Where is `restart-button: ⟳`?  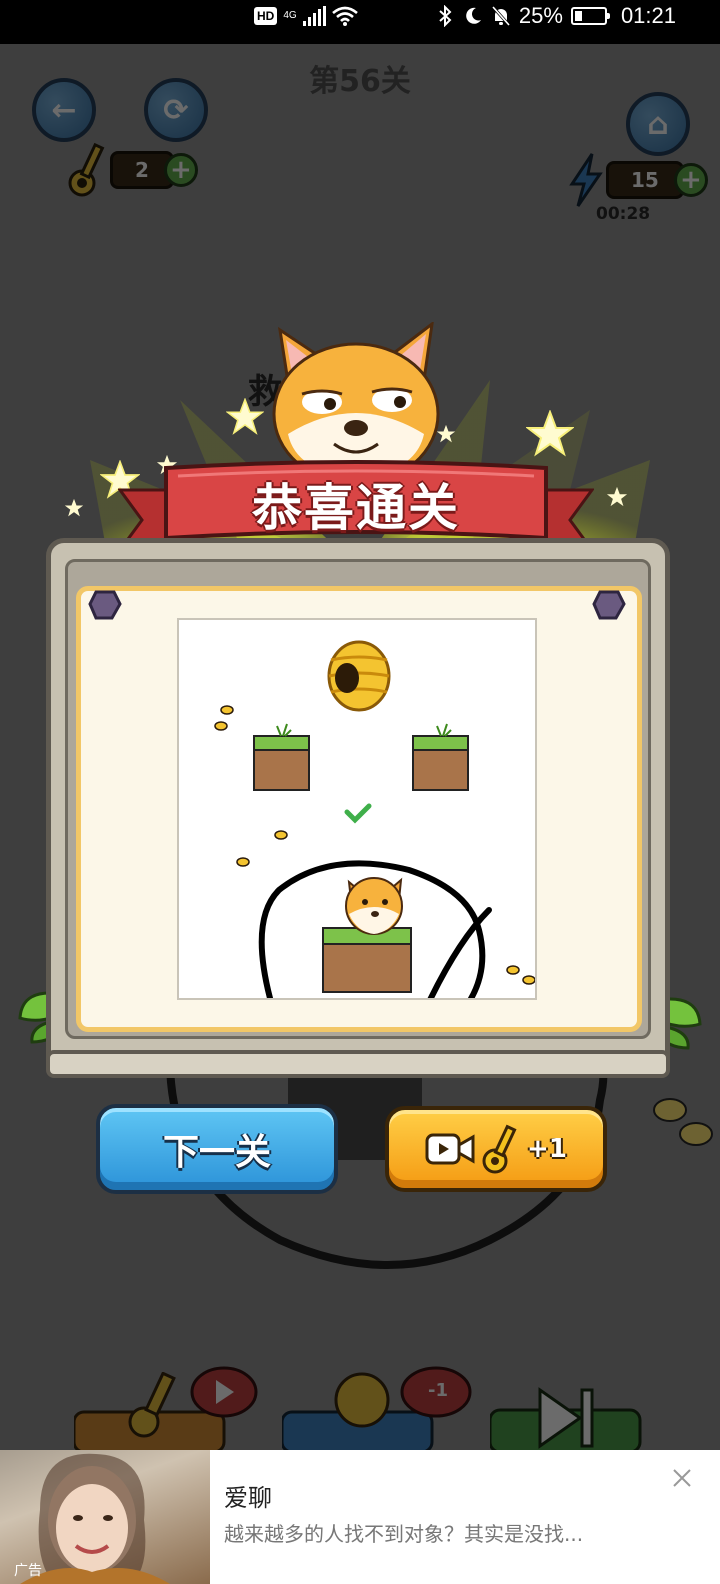 restart-button: ⟳ is located at coordinates (176, 110).